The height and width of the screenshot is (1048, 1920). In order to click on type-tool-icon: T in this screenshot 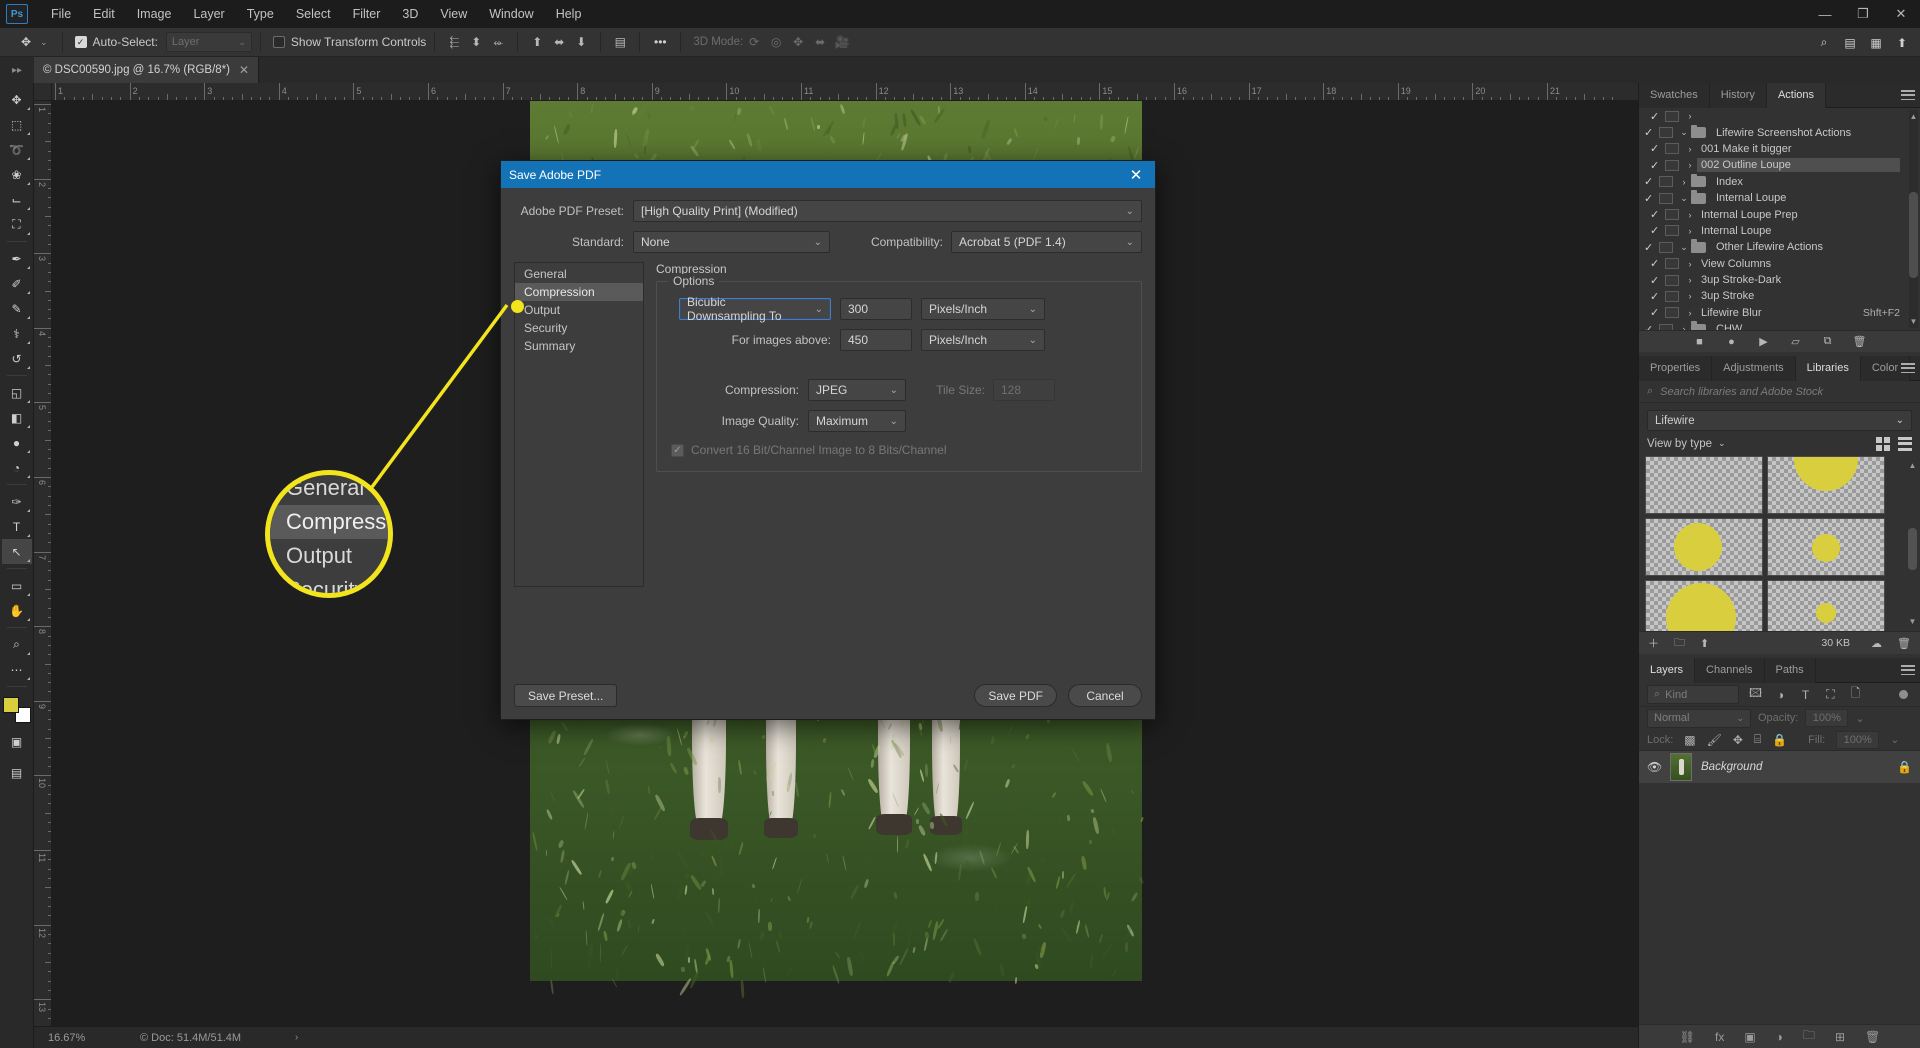, I will do `click(17, 526)`.